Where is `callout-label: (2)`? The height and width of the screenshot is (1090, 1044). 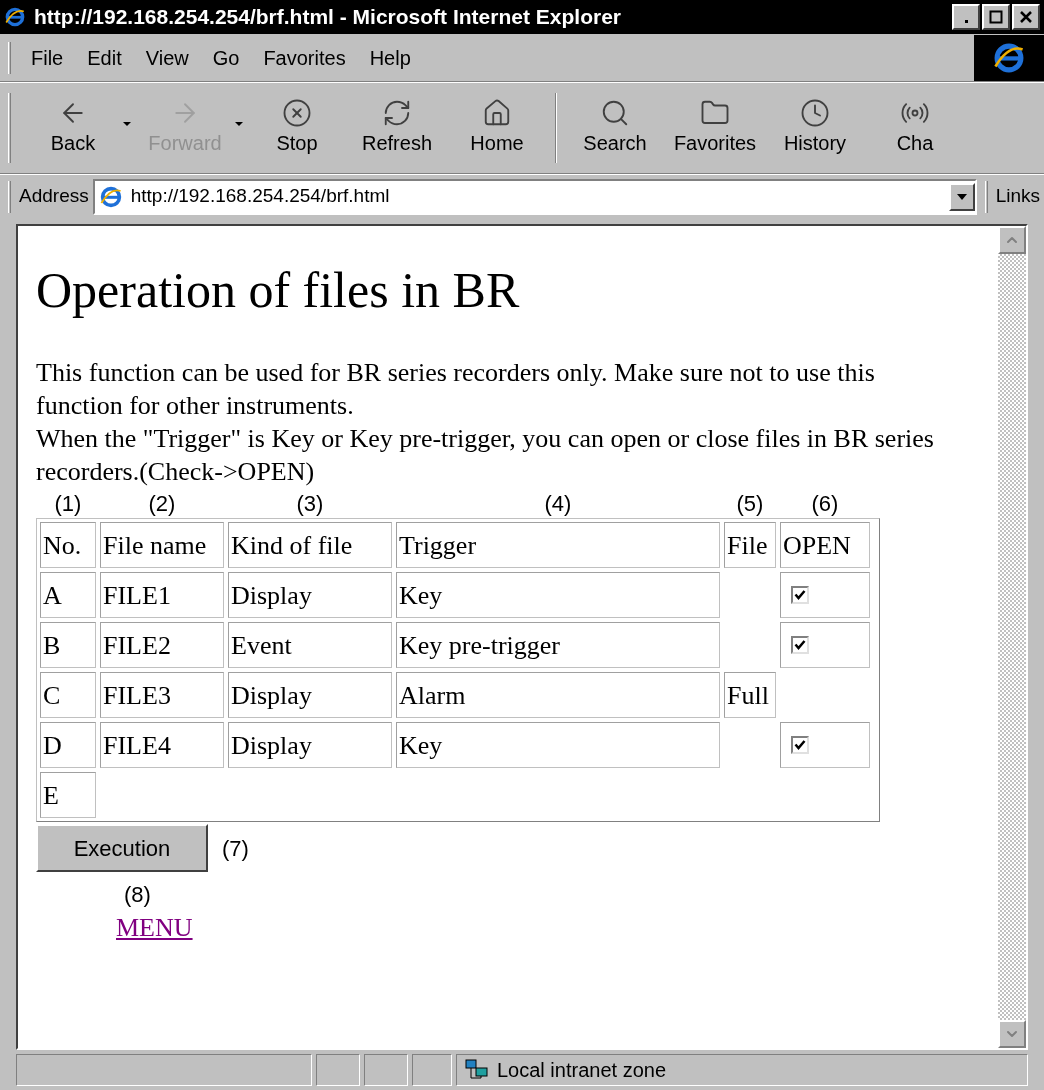
callout-label: (2) is located at coordinates (162, 504).